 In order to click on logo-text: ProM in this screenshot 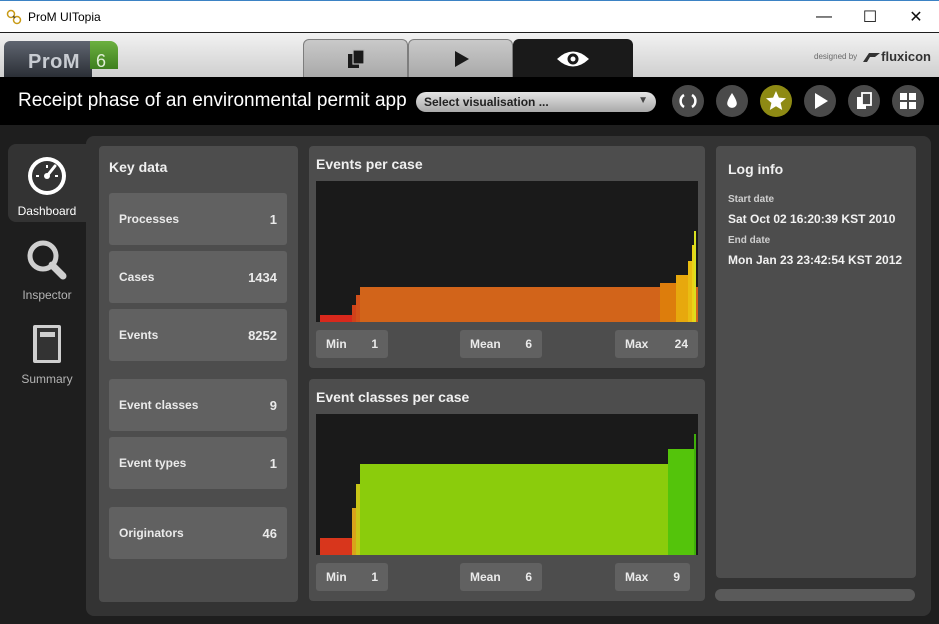, I will do `click(54, 62)`.